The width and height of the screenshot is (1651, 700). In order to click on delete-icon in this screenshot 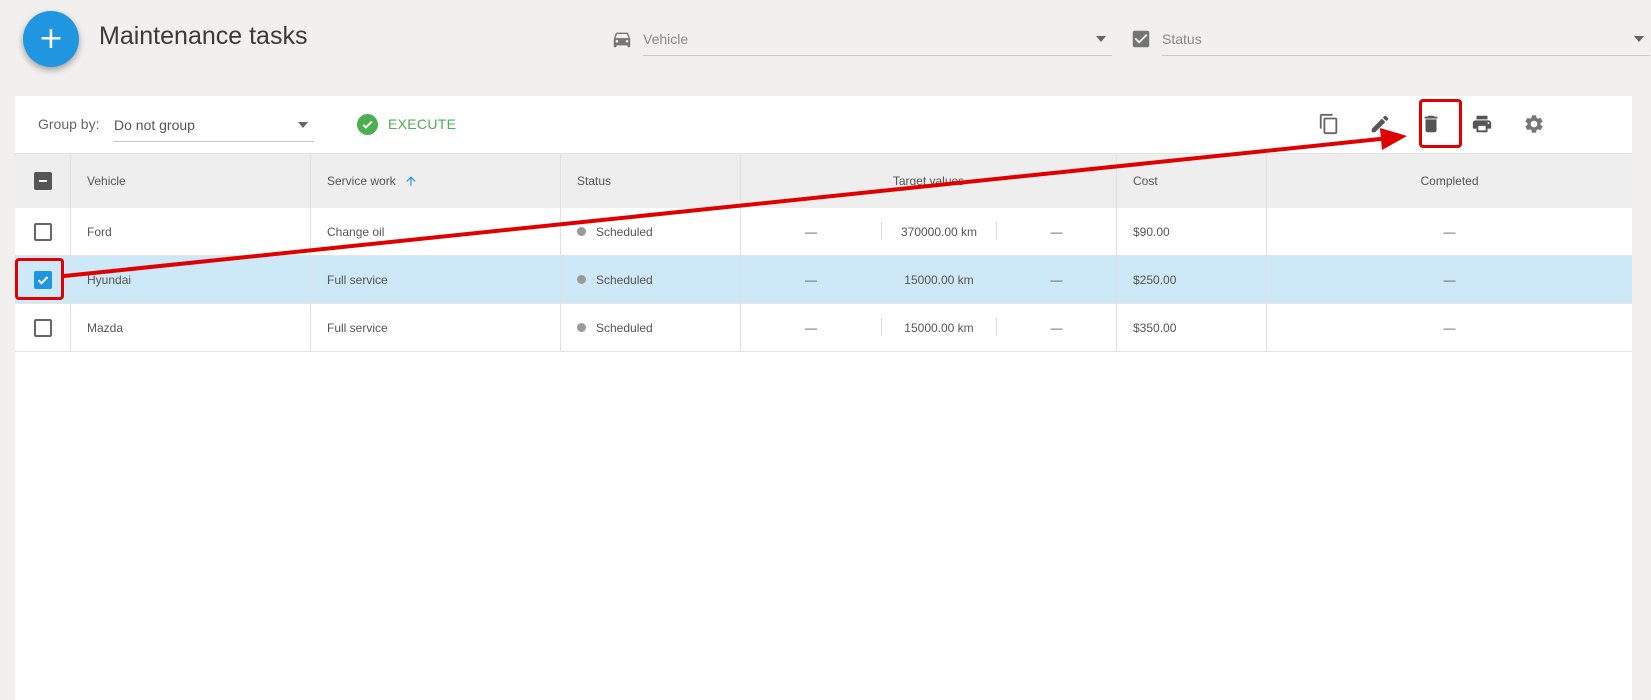, I will do `click(1431, 124)`.